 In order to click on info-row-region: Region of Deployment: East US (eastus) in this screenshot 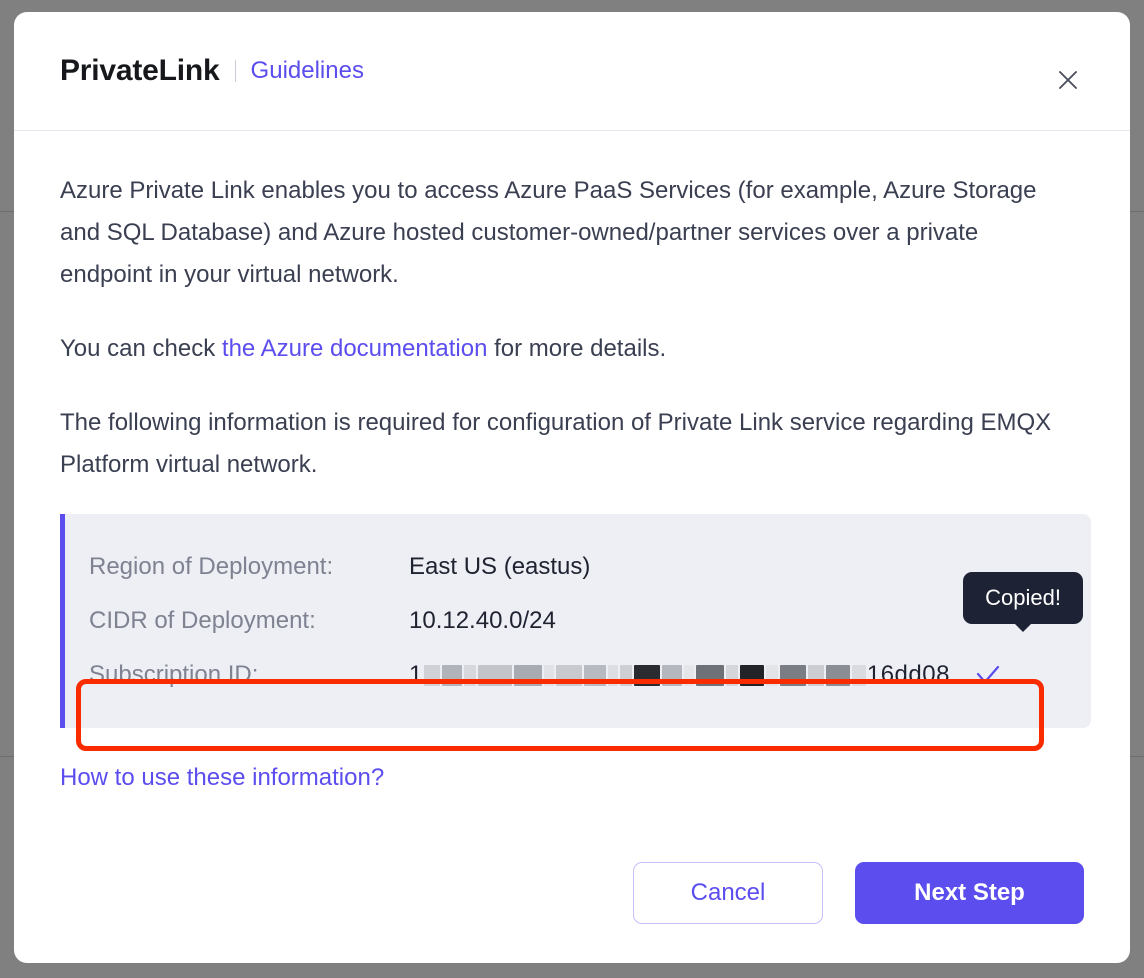, I will do `click(578, 567)`.